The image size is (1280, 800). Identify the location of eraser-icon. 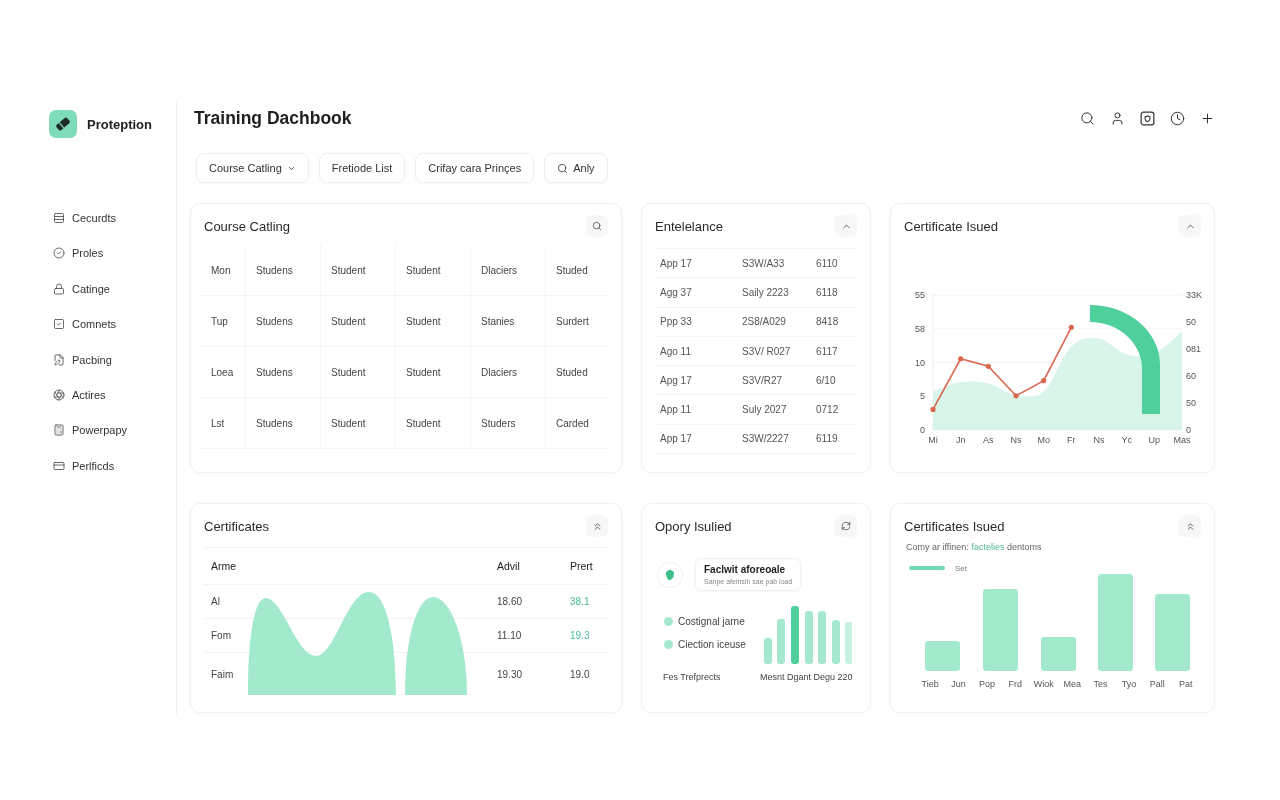
(63, 124).